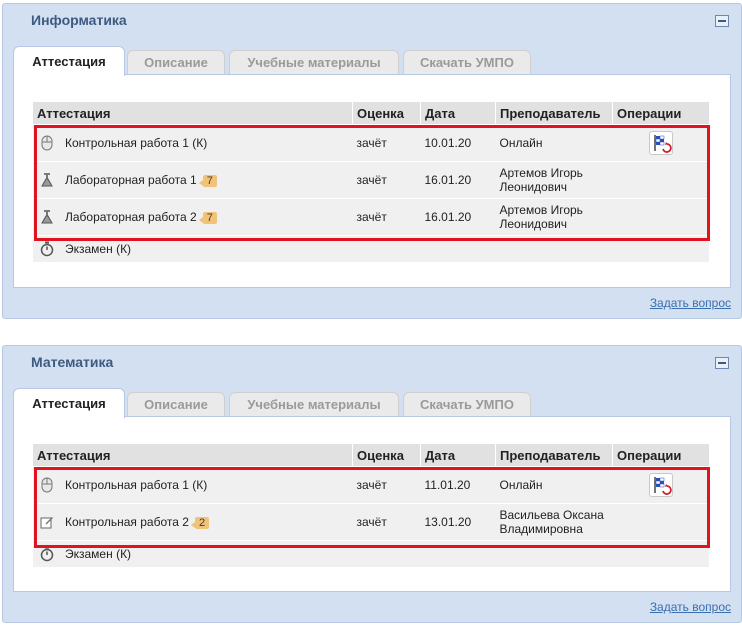 This screenshot has width=742, height=625. Describe the element at coordinates (72, 362) in the screenshot. I see `panel-title: Математика` at that location.